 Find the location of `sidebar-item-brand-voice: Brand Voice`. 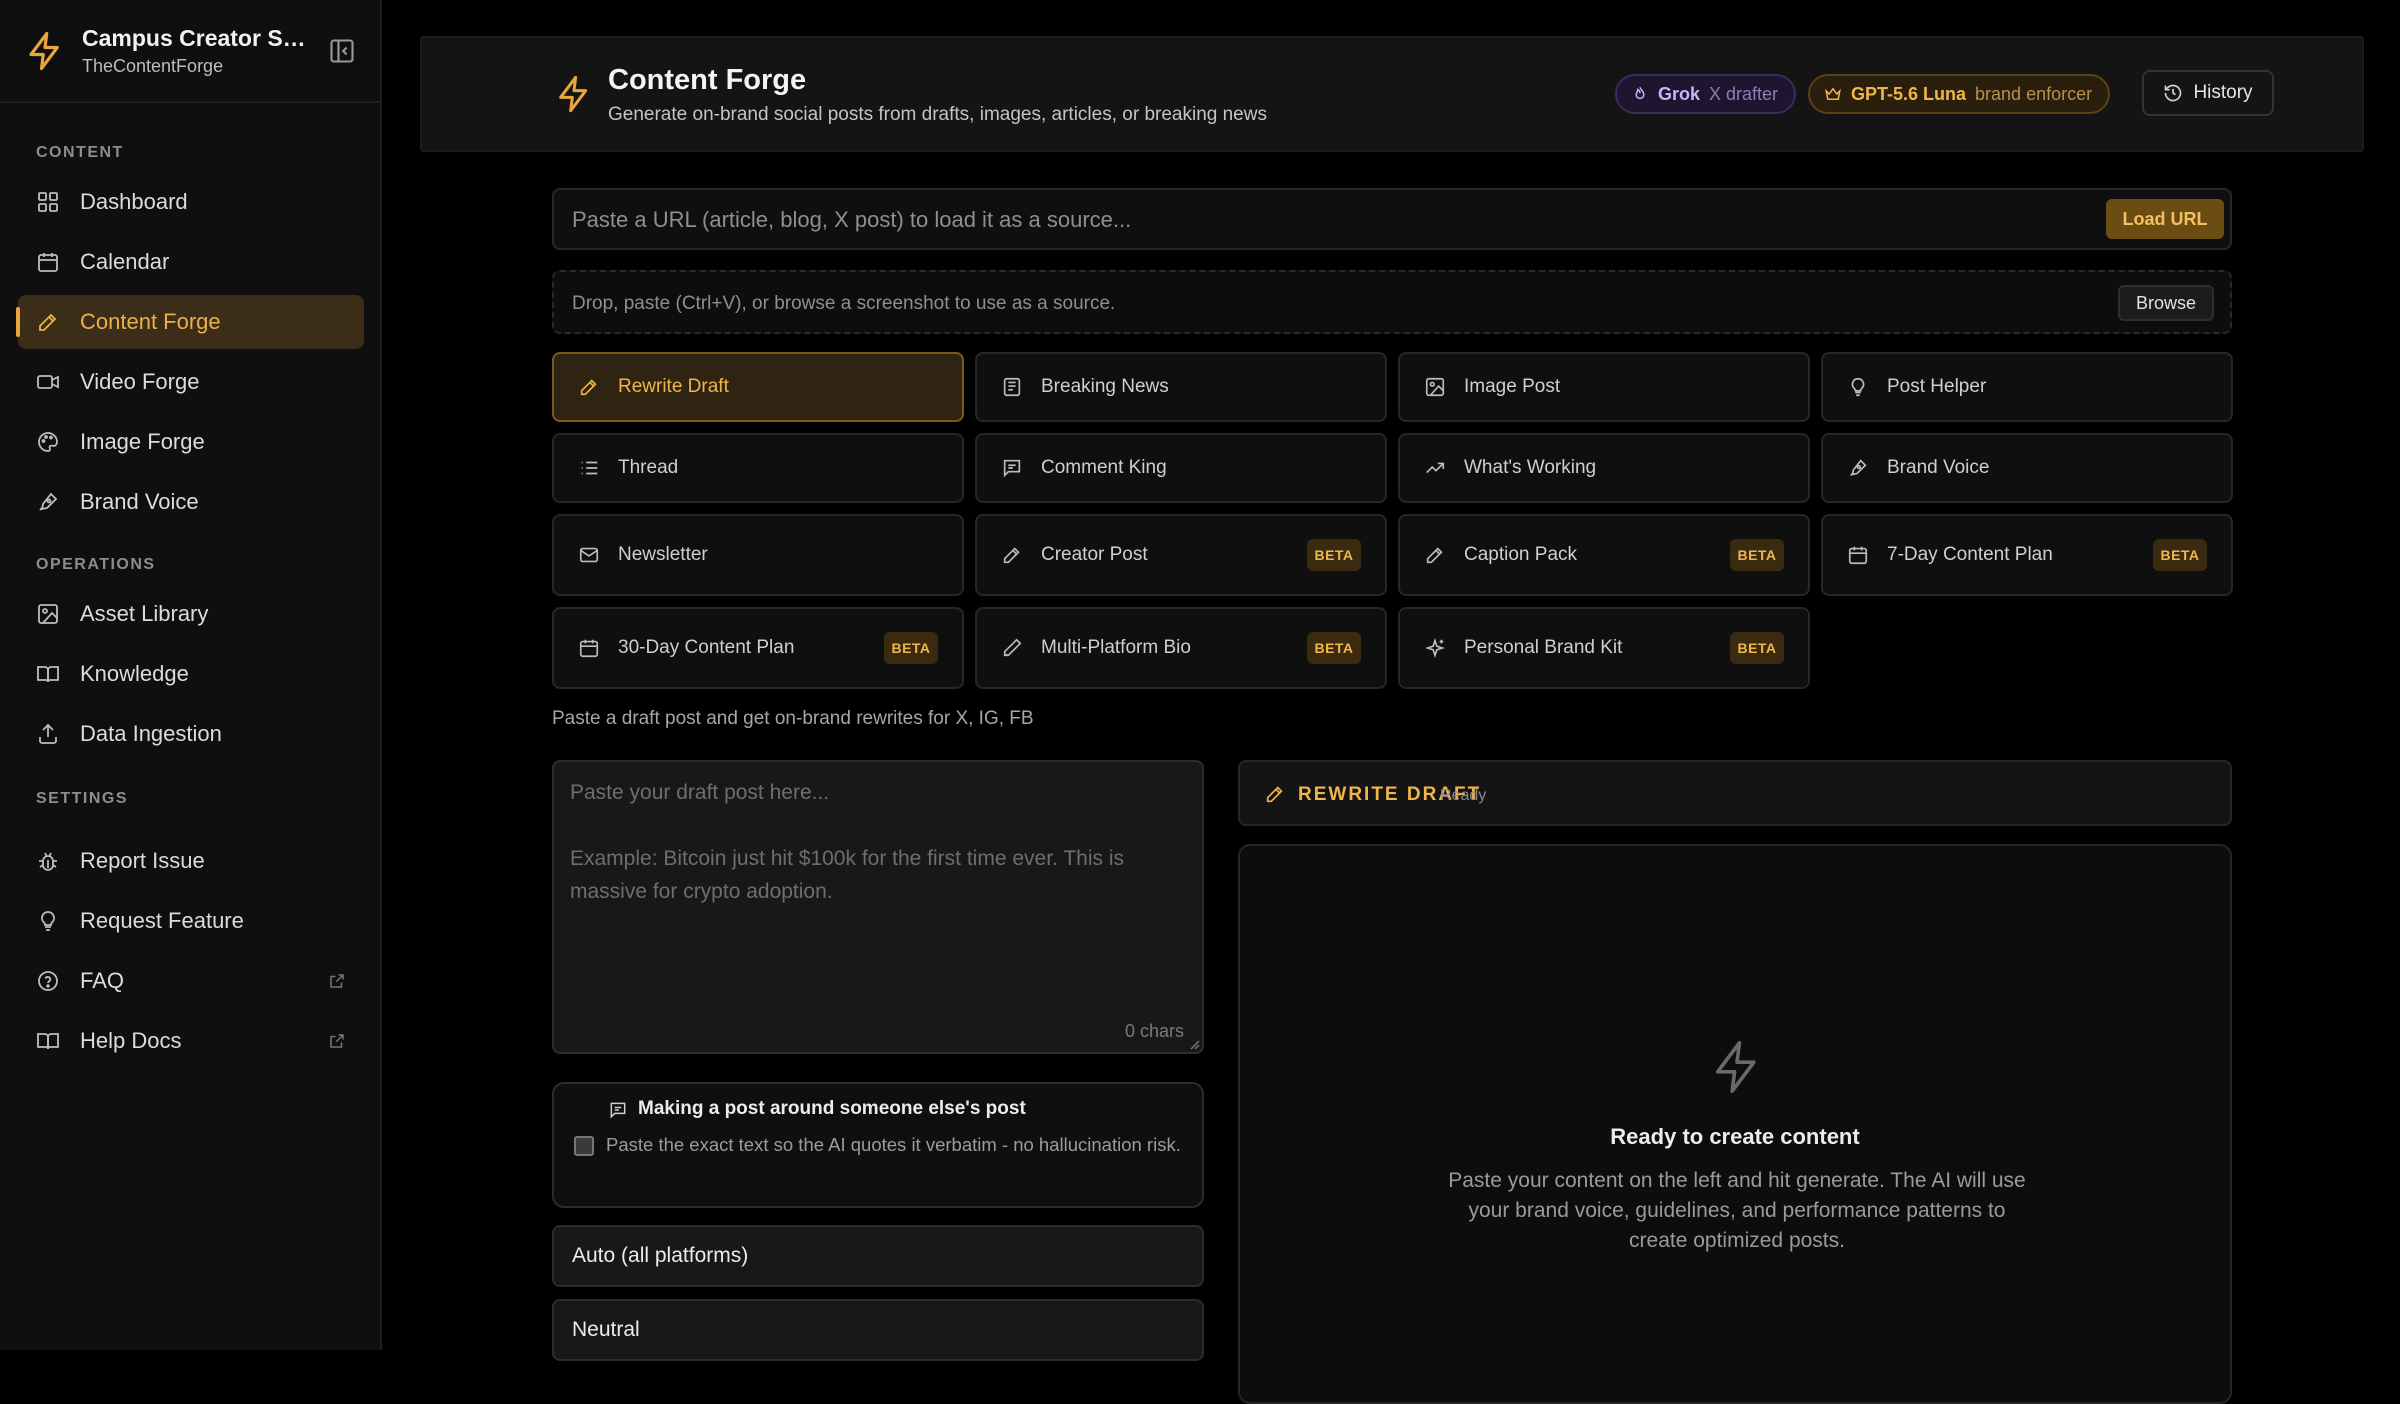

sidebar-item-brand-voice: Brand Voice is located at coordinates (191, 502).